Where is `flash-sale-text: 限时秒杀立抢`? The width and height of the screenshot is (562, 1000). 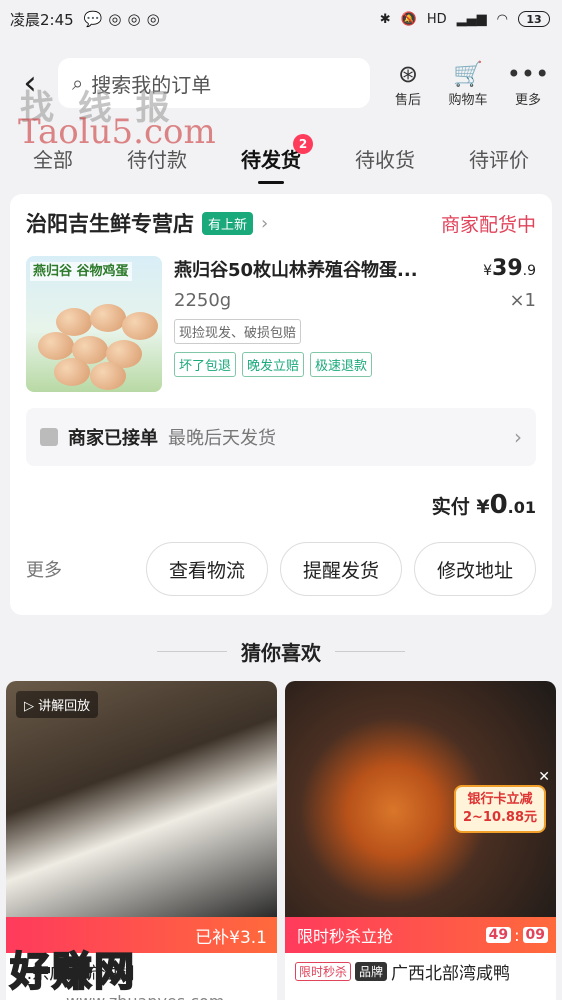 flash-sale-text: 限时秒杀立抢 is located at coordinates (345, 936).